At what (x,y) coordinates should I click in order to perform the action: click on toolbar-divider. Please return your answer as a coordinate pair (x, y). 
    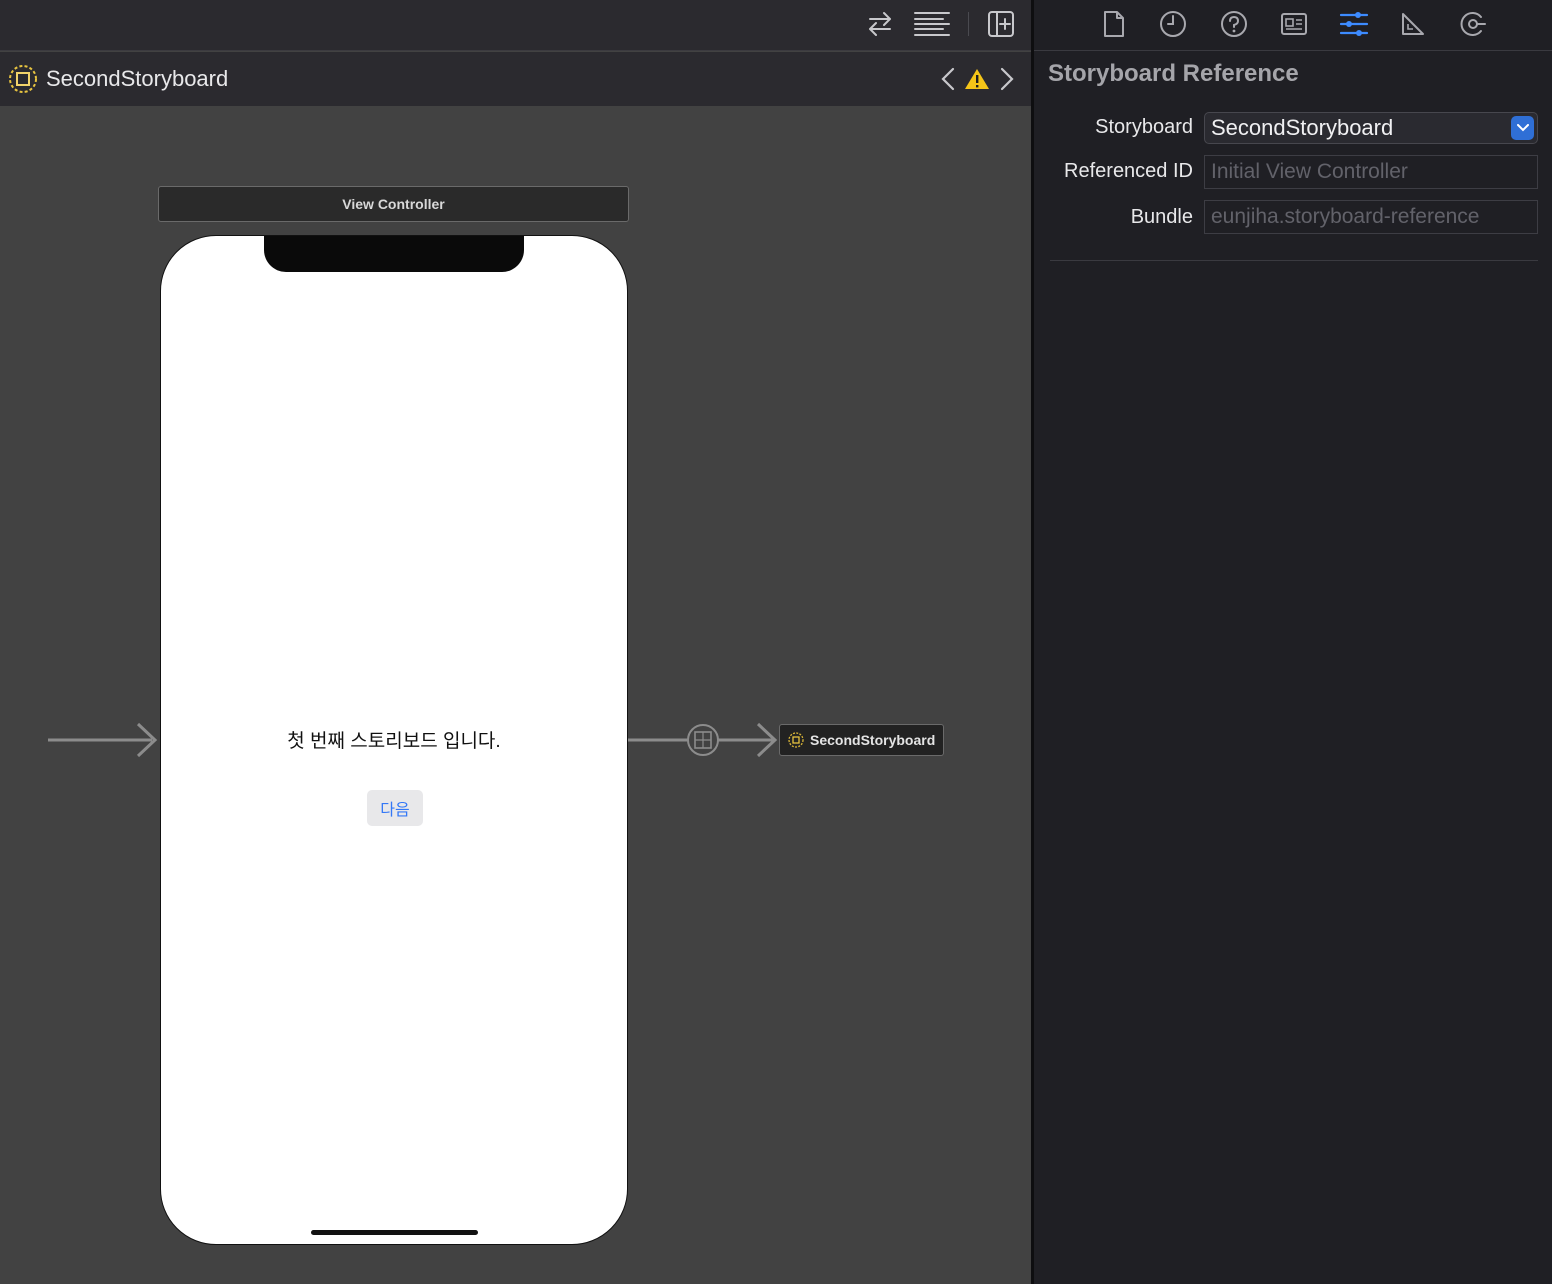
    Looking at the image, I should click on (968, 24).